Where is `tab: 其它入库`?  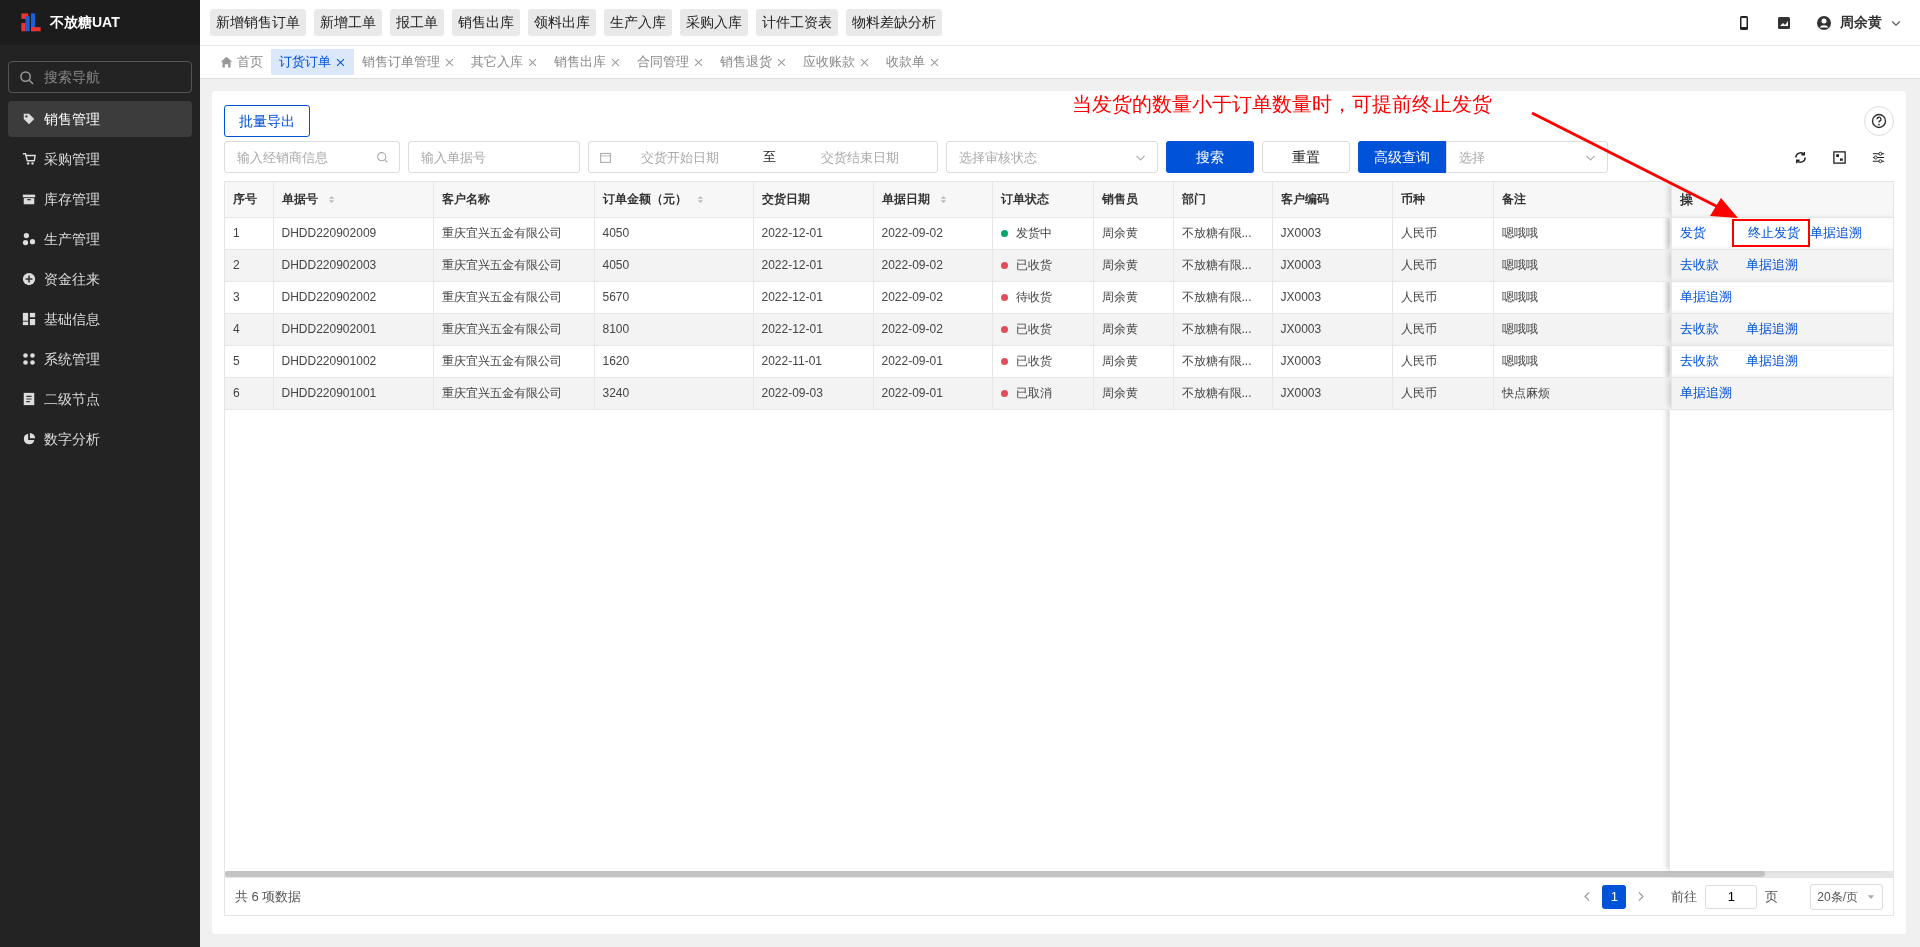 tab: 其它入库 is located at coordinates (504, 62).